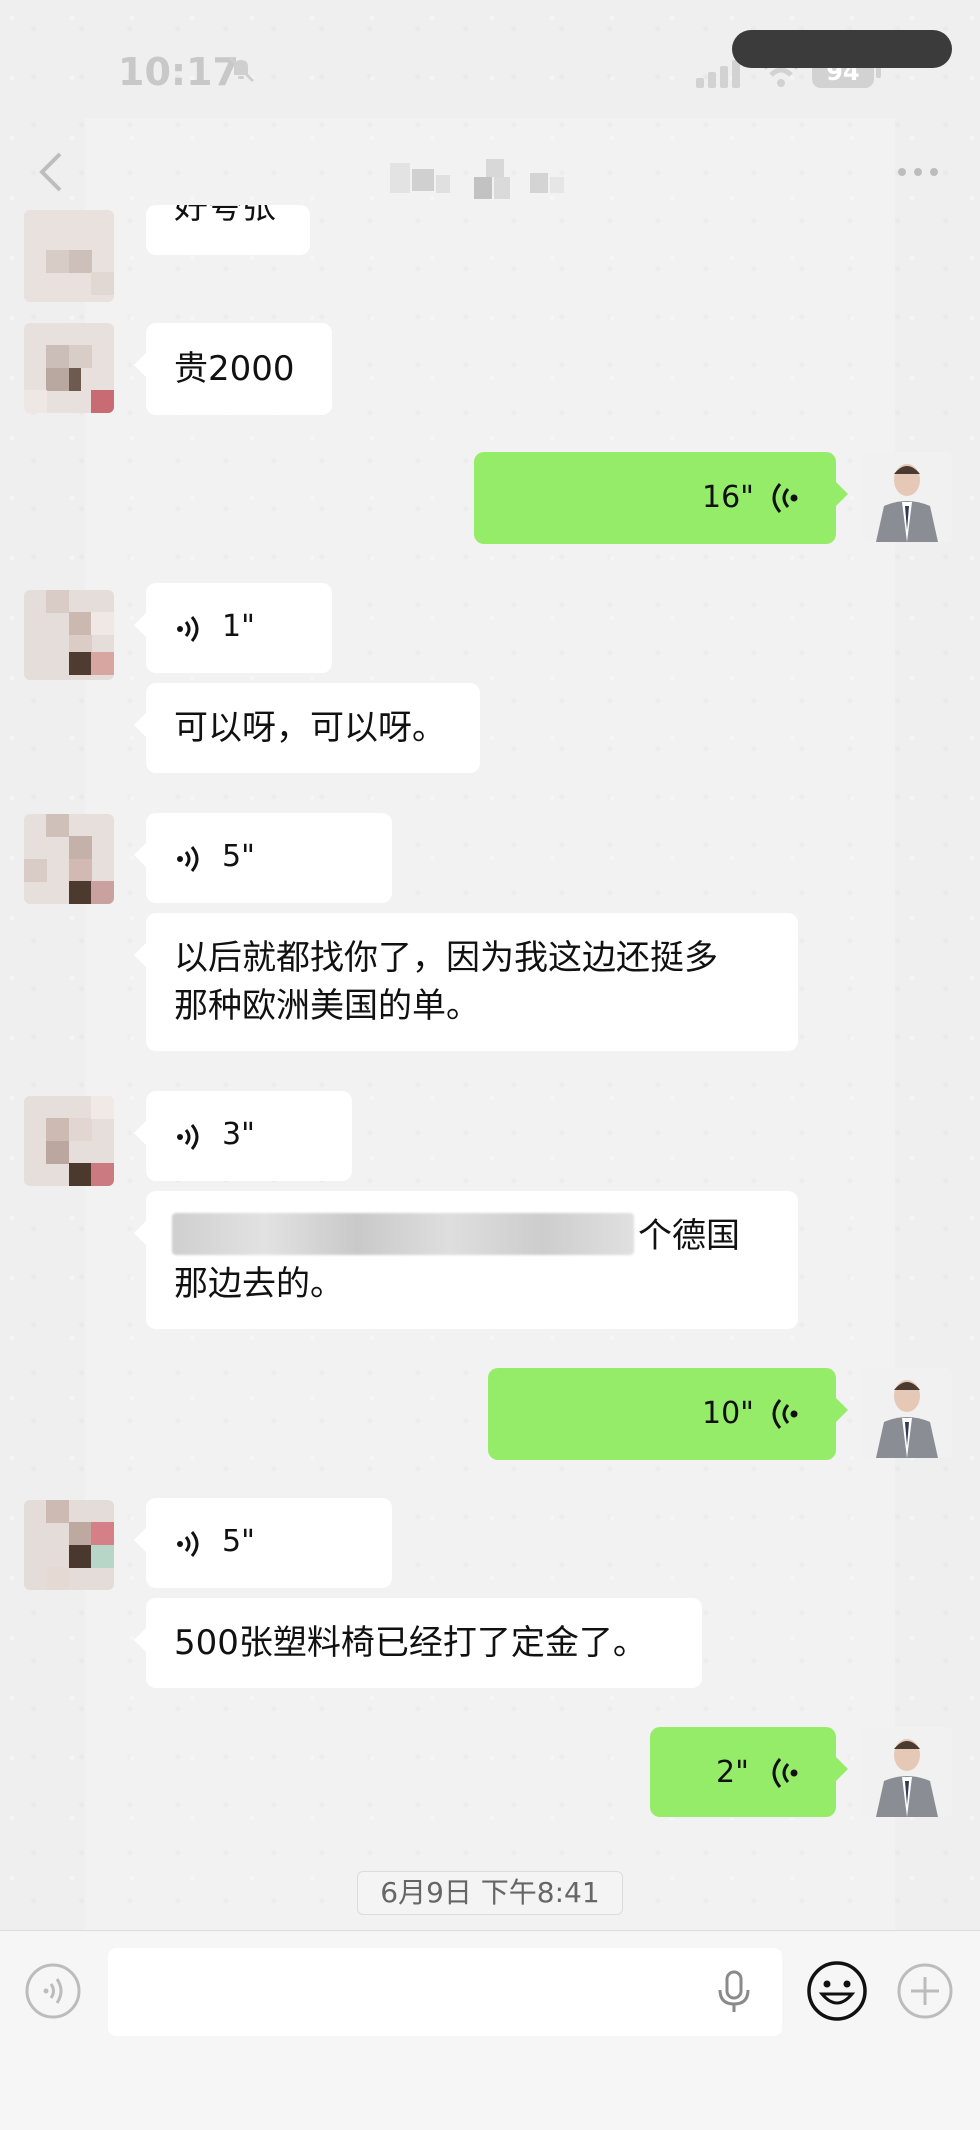  Describe the element at coordinates (50, 172) in the screenshot. I see `back-icon` at that location.